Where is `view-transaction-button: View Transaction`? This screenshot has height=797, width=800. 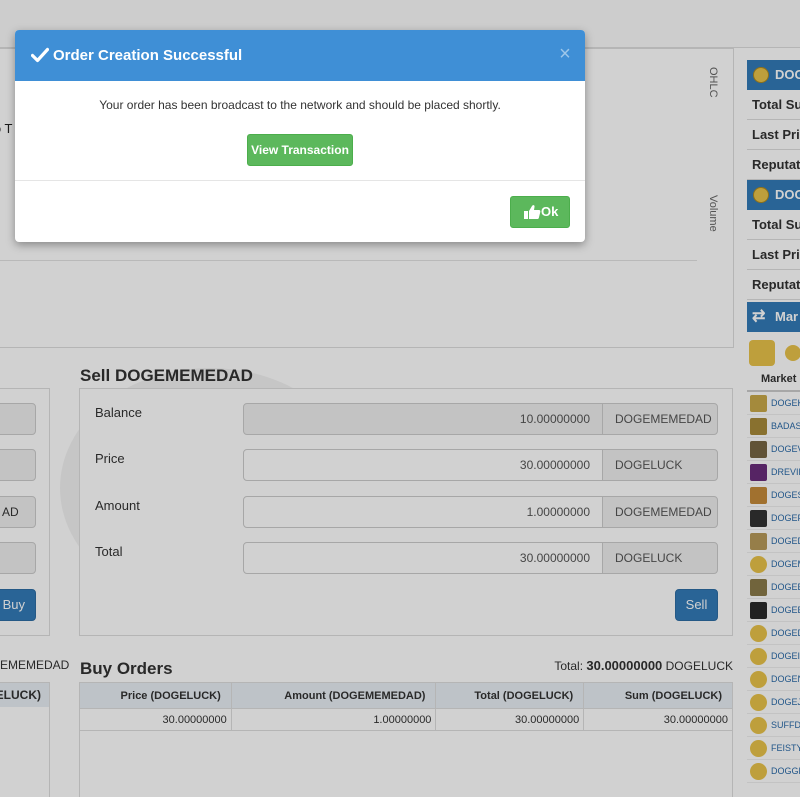
view-transaction-button: View Transaction is located at coordinates (300, 150).